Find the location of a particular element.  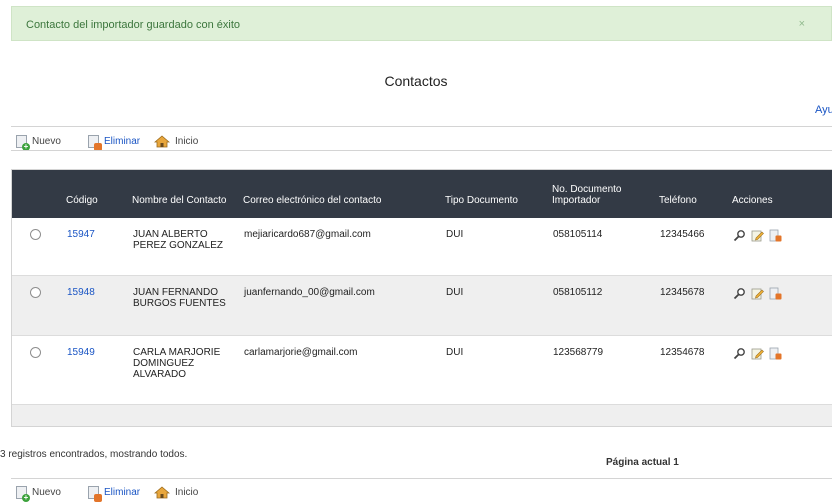

phone: 12345678 is located at coordinates (682, 292).